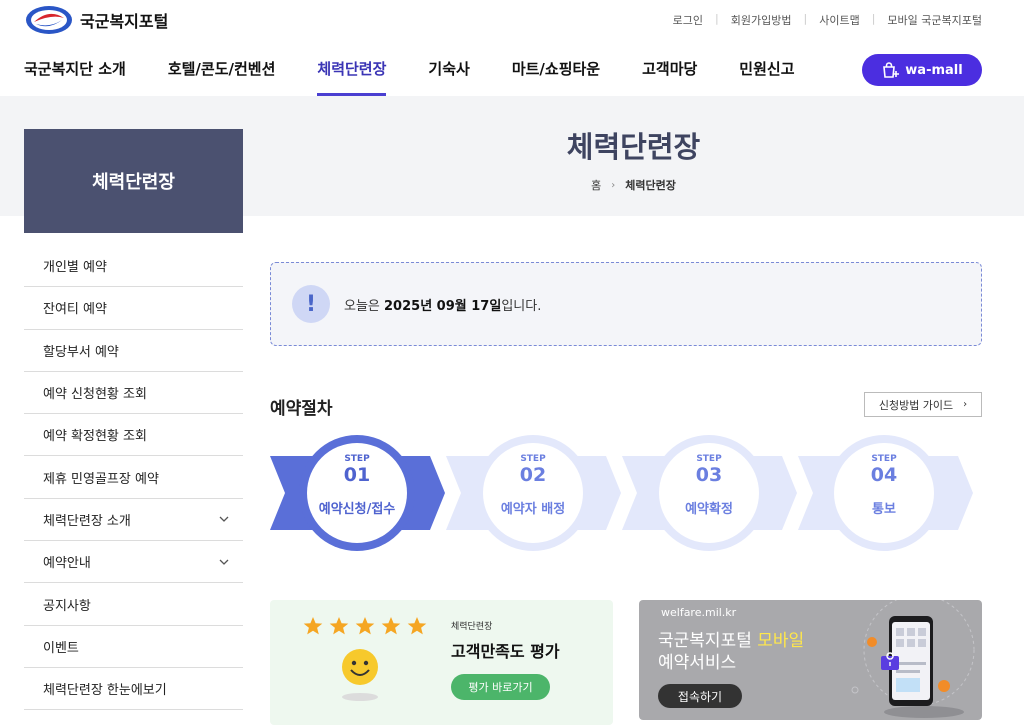 The image size is (1024, 725). Describe the element at coordinates (761, 20) in the screenshot. I see `signup-guide-link: 회원가입방법` at that location.